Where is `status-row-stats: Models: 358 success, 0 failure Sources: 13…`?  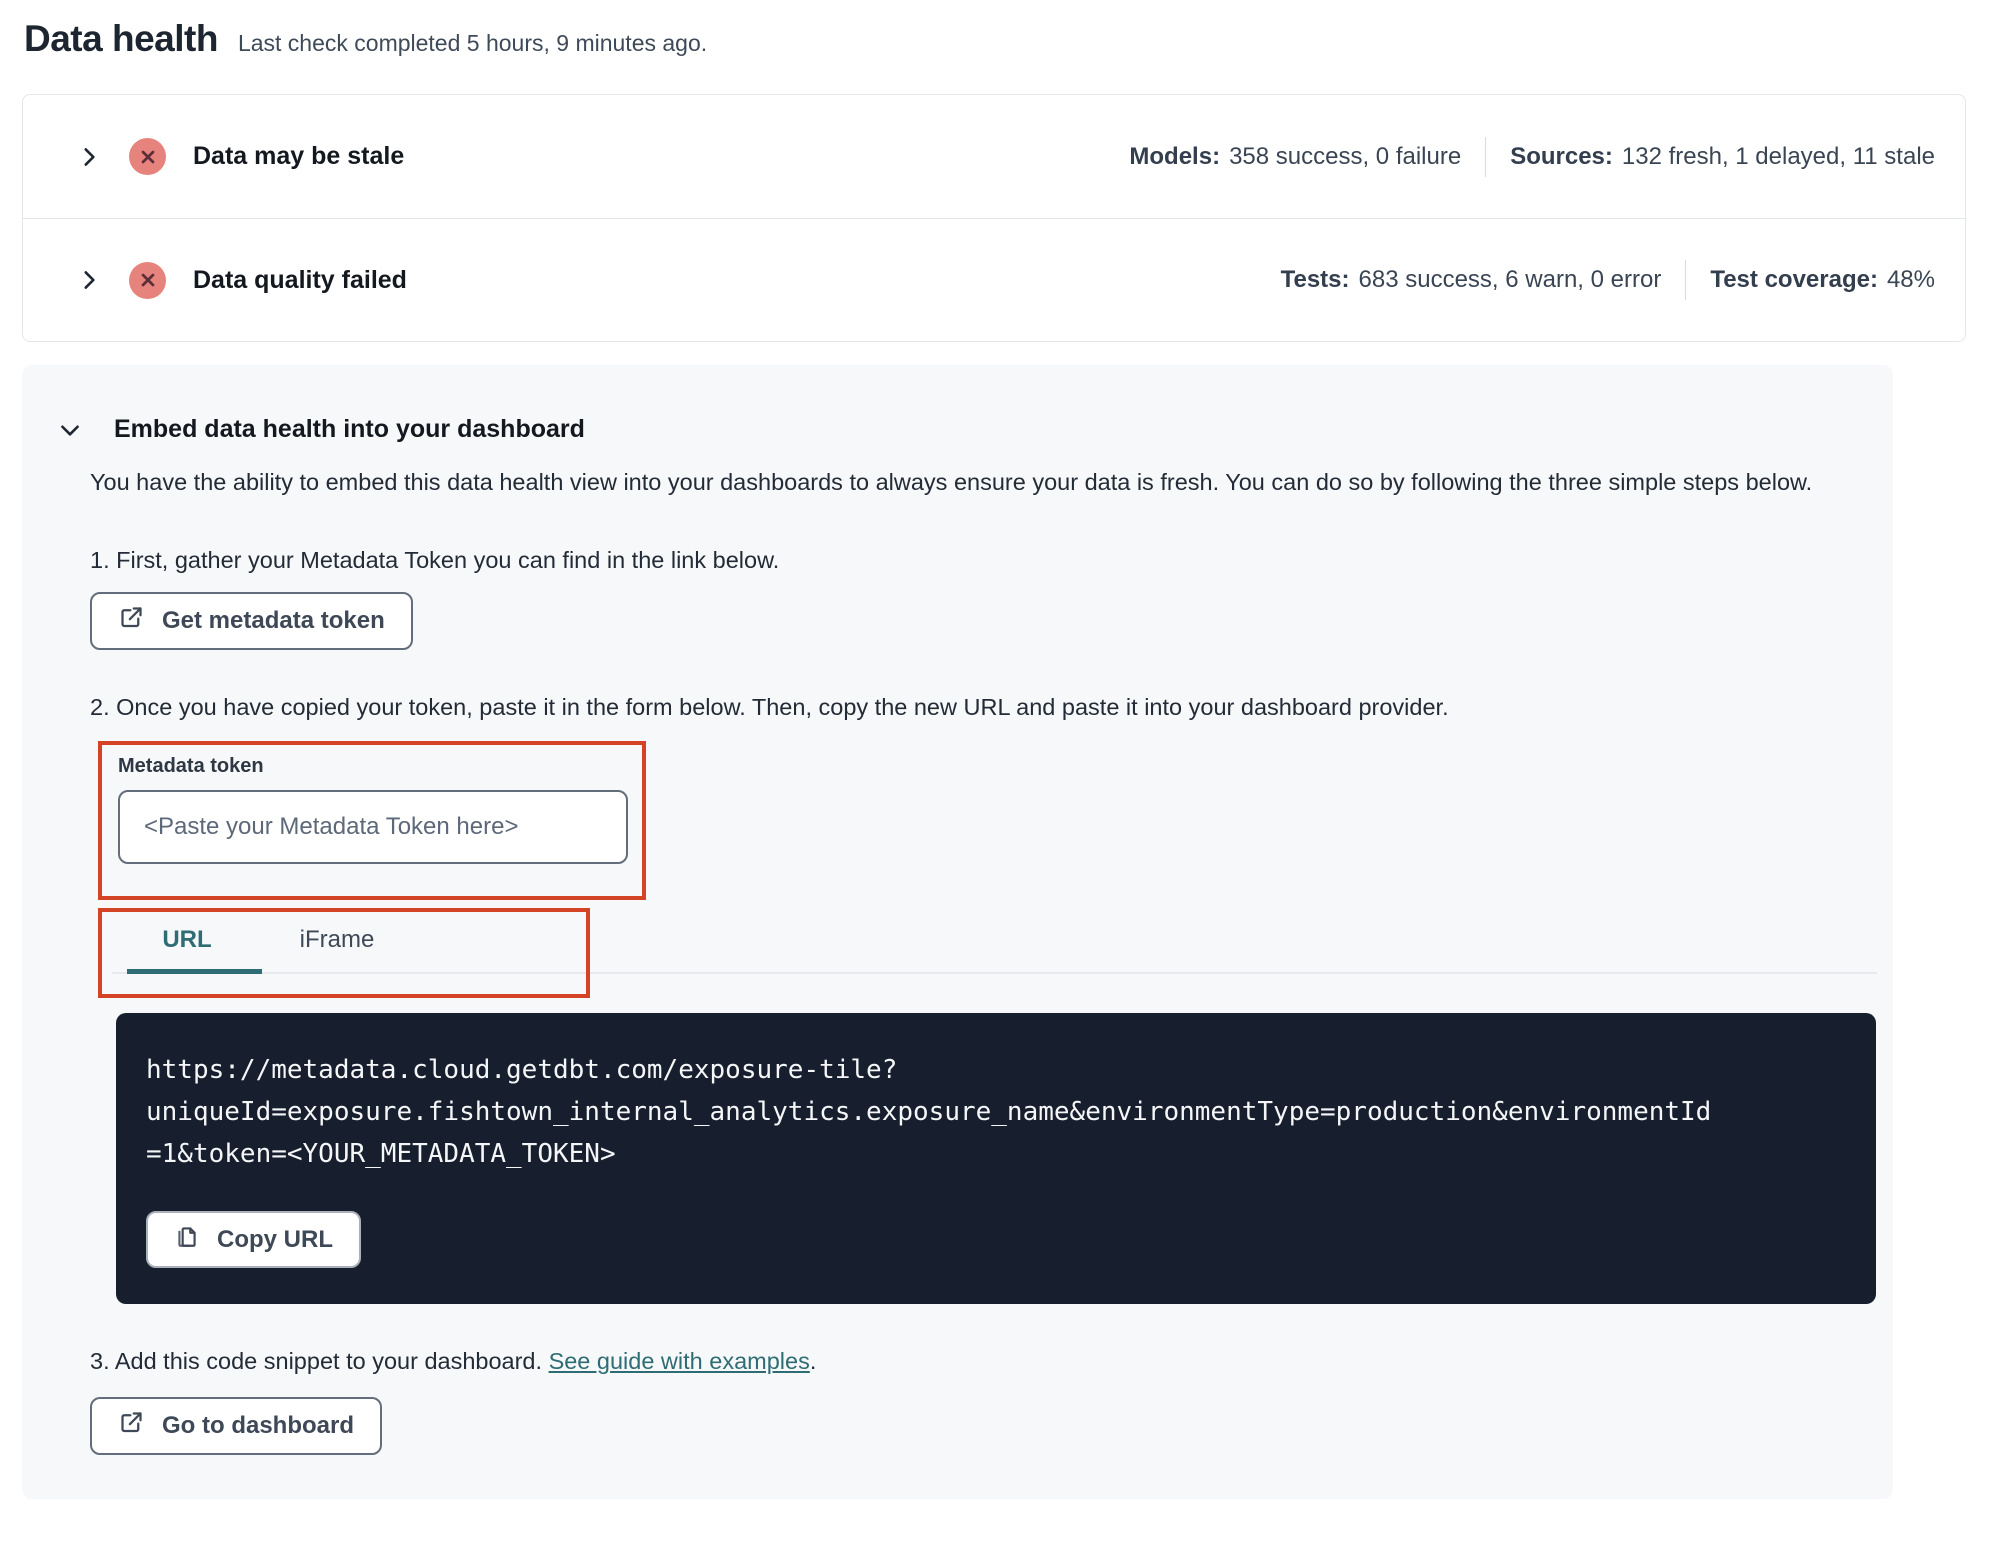 status-row-stats: Models: 358 success, 0 failure Sources: 13… is located at coordinates (1532, 156).